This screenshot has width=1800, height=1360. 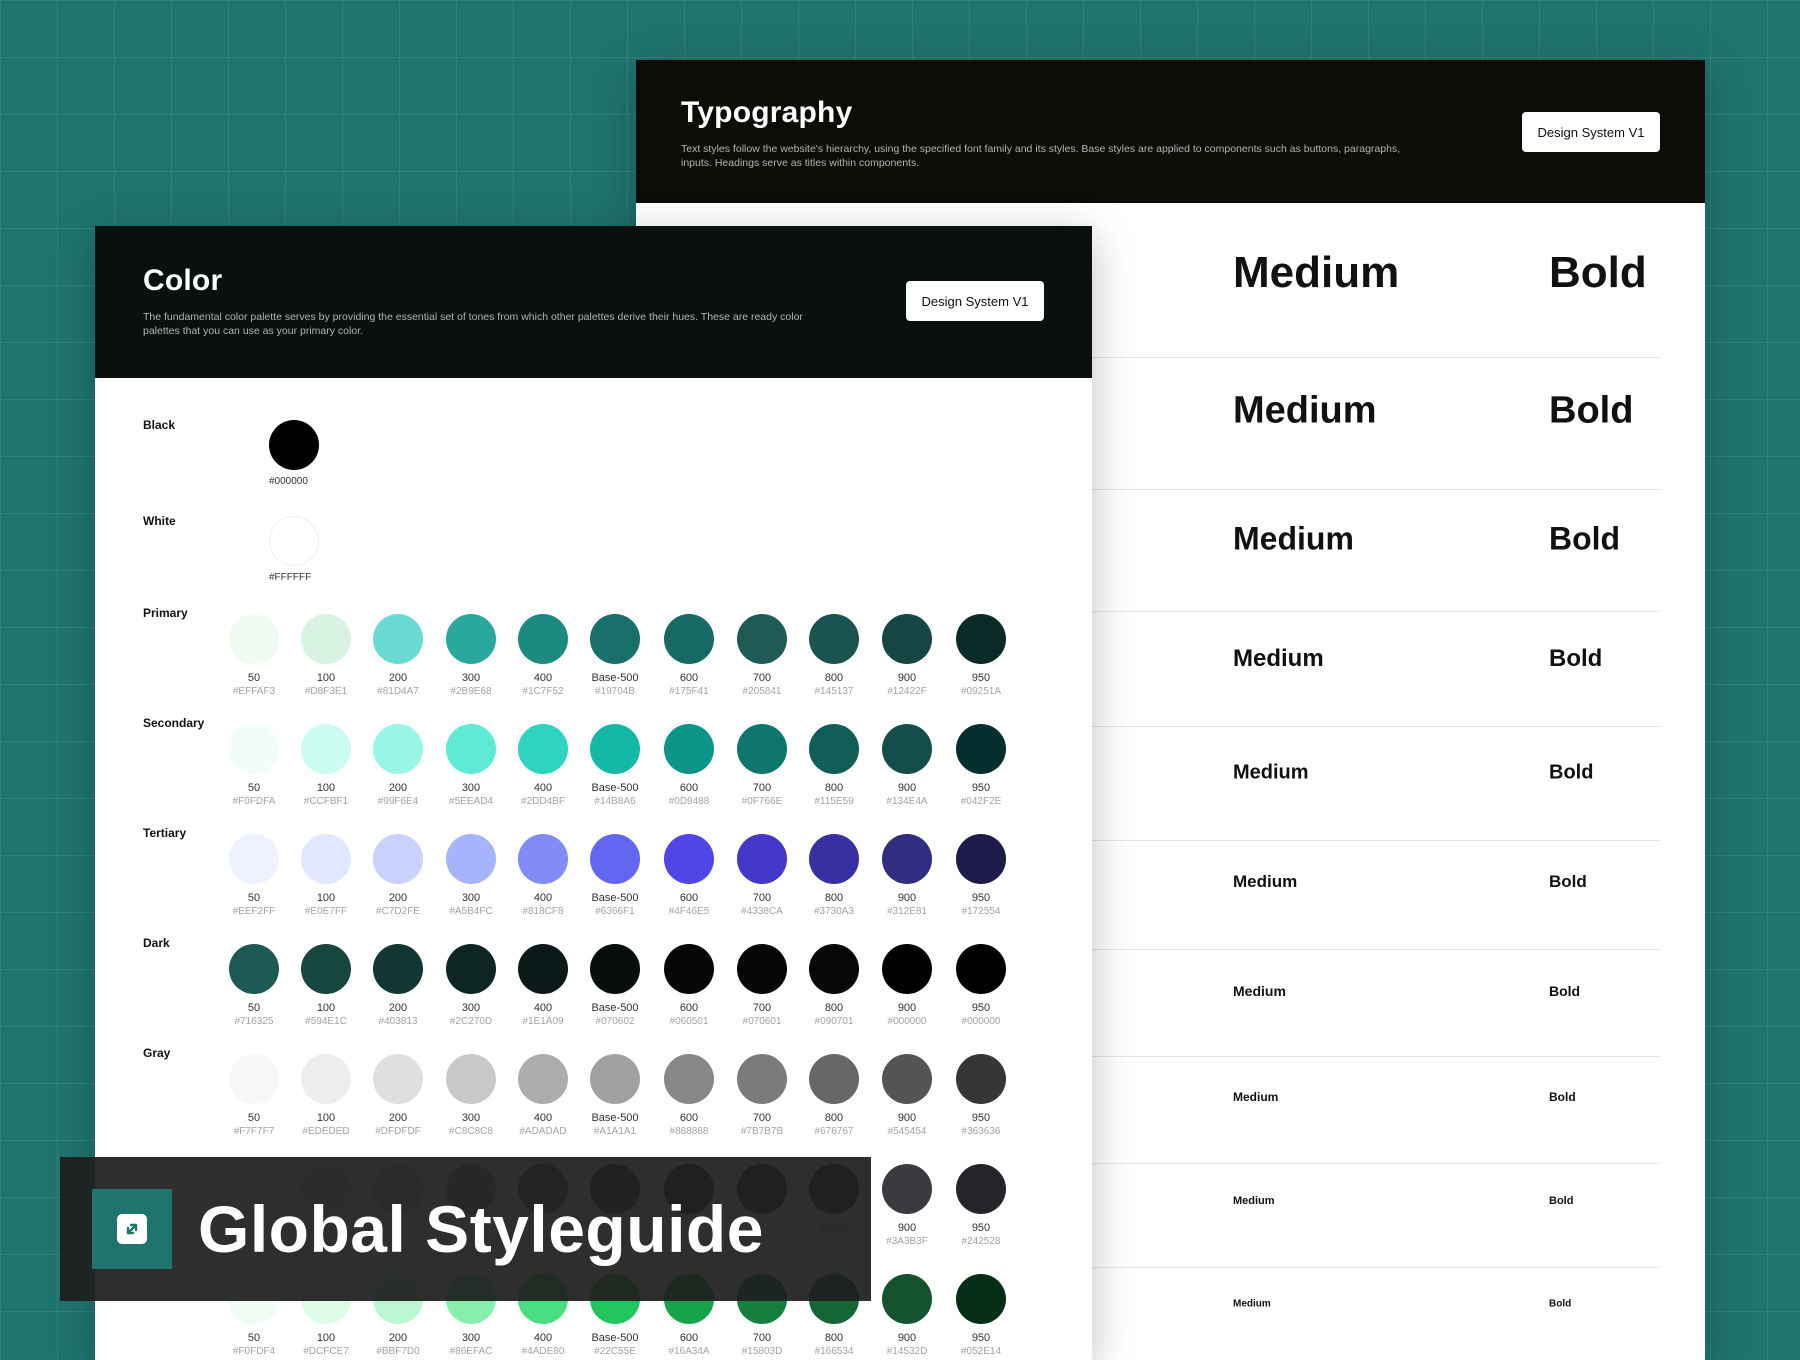 I want to click on color-swatch: 200 #81D4A7, so click(x=398, y=656).